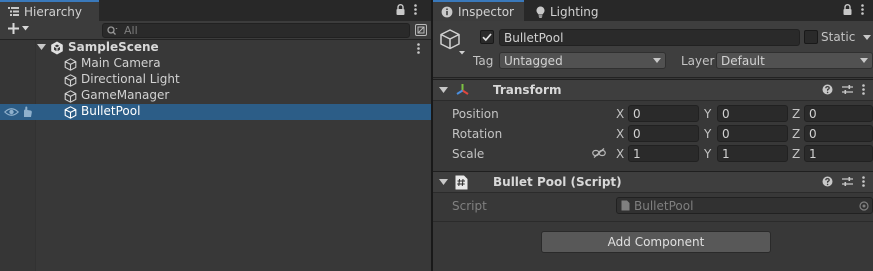 This screenshot has width=873, height=271. I want to click on tab-inspector: Inspector, so click(478, 10).